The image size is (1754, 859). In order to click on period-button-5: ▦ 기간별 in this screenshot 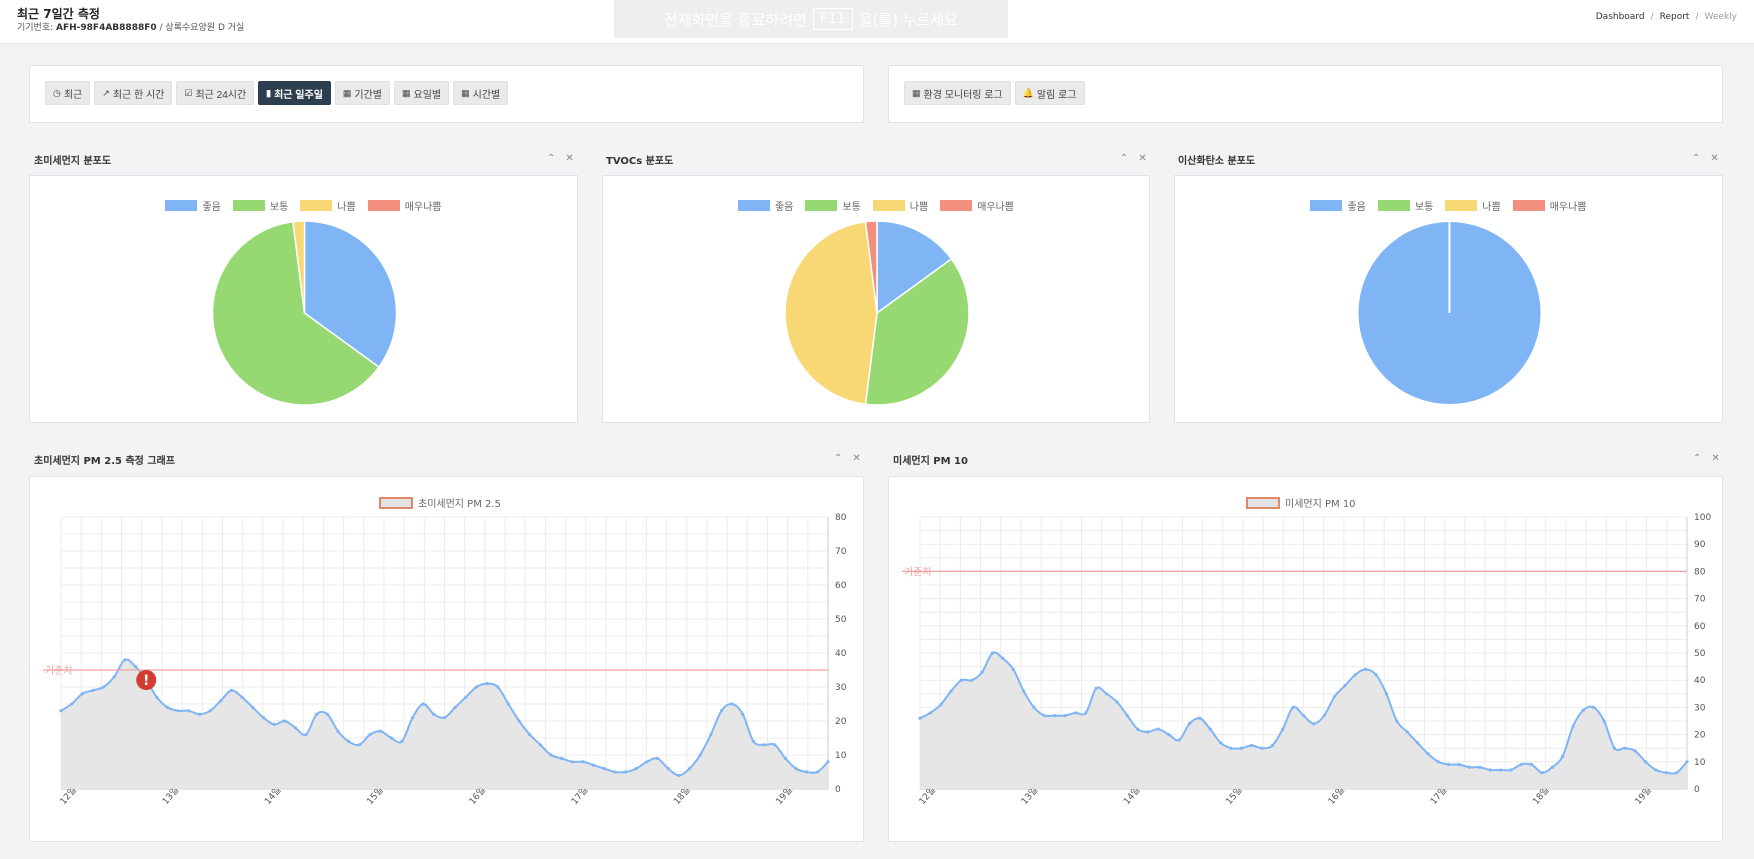, I will do `click(362, 93)`.